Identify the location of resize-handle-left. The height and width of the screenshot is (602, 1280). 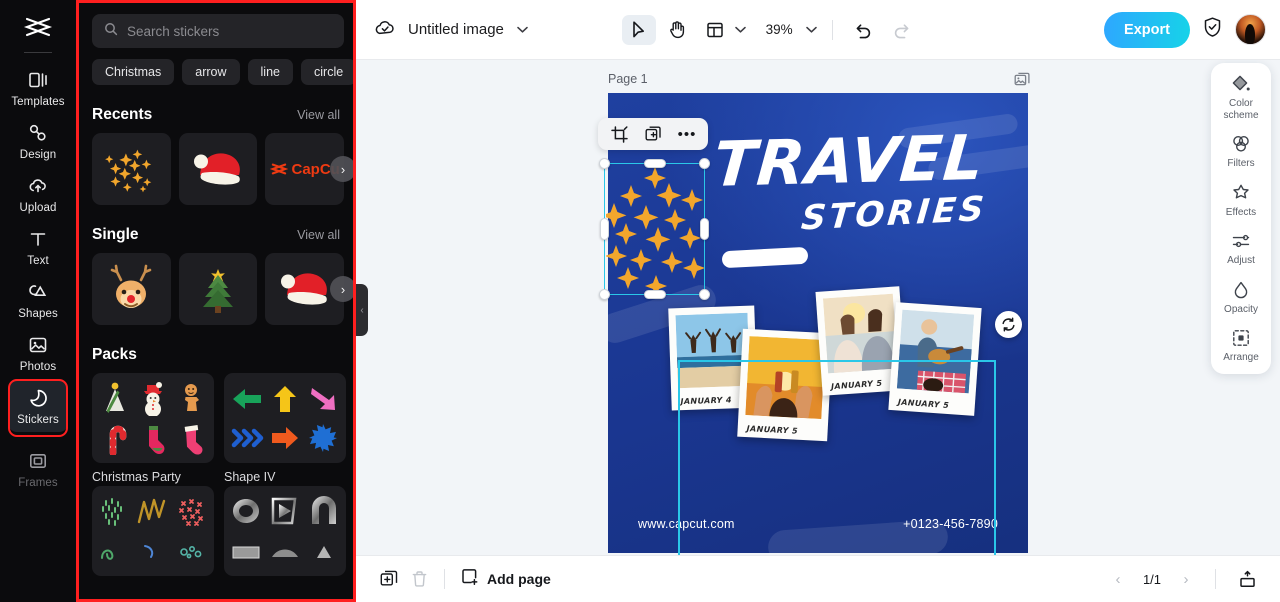
(604, 229).